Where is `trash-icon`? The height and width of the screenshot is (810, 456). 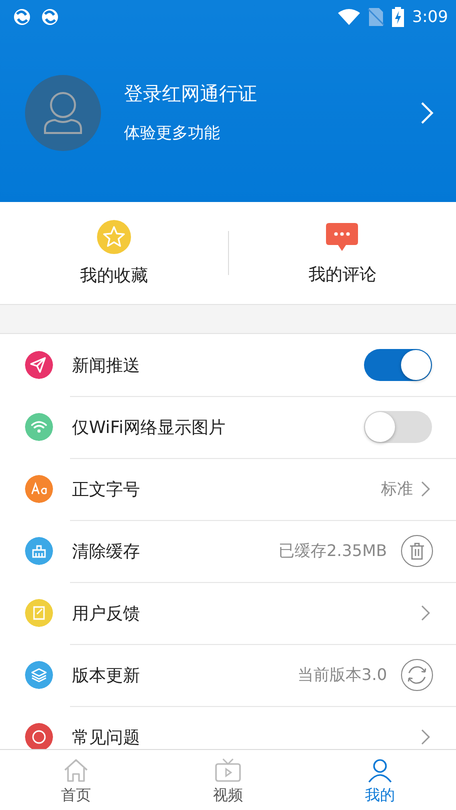
trash-icon is located at coordinates (417, 551).